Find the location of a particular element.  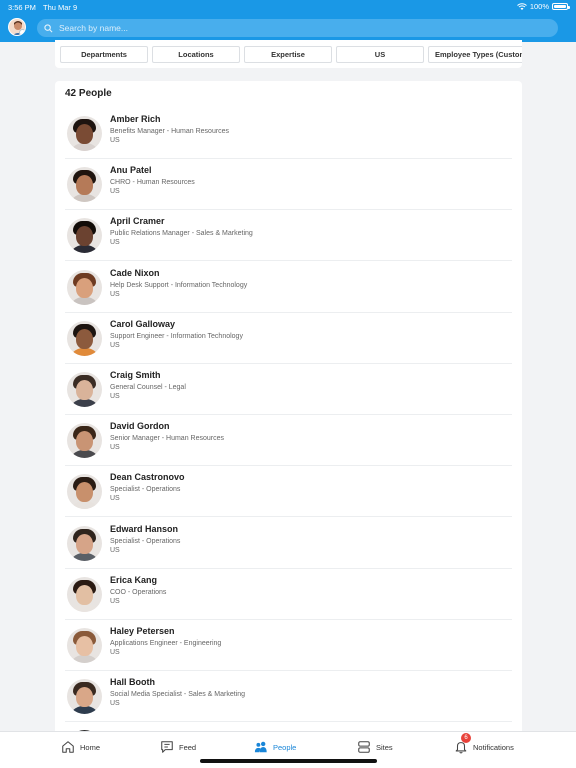

tab-sites-label: Sites is located at coordinates (384, 747).